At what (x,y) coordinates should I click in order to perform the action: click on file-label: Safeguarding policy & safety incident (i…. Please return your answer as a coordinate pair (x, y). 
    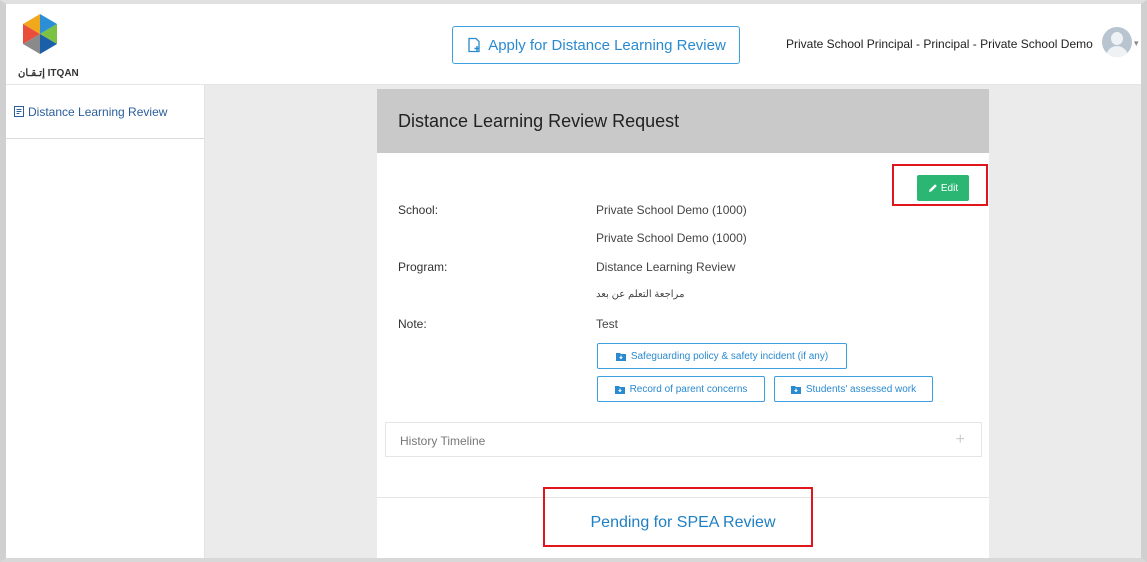
    Looking at the image, I should click on (729, 356).